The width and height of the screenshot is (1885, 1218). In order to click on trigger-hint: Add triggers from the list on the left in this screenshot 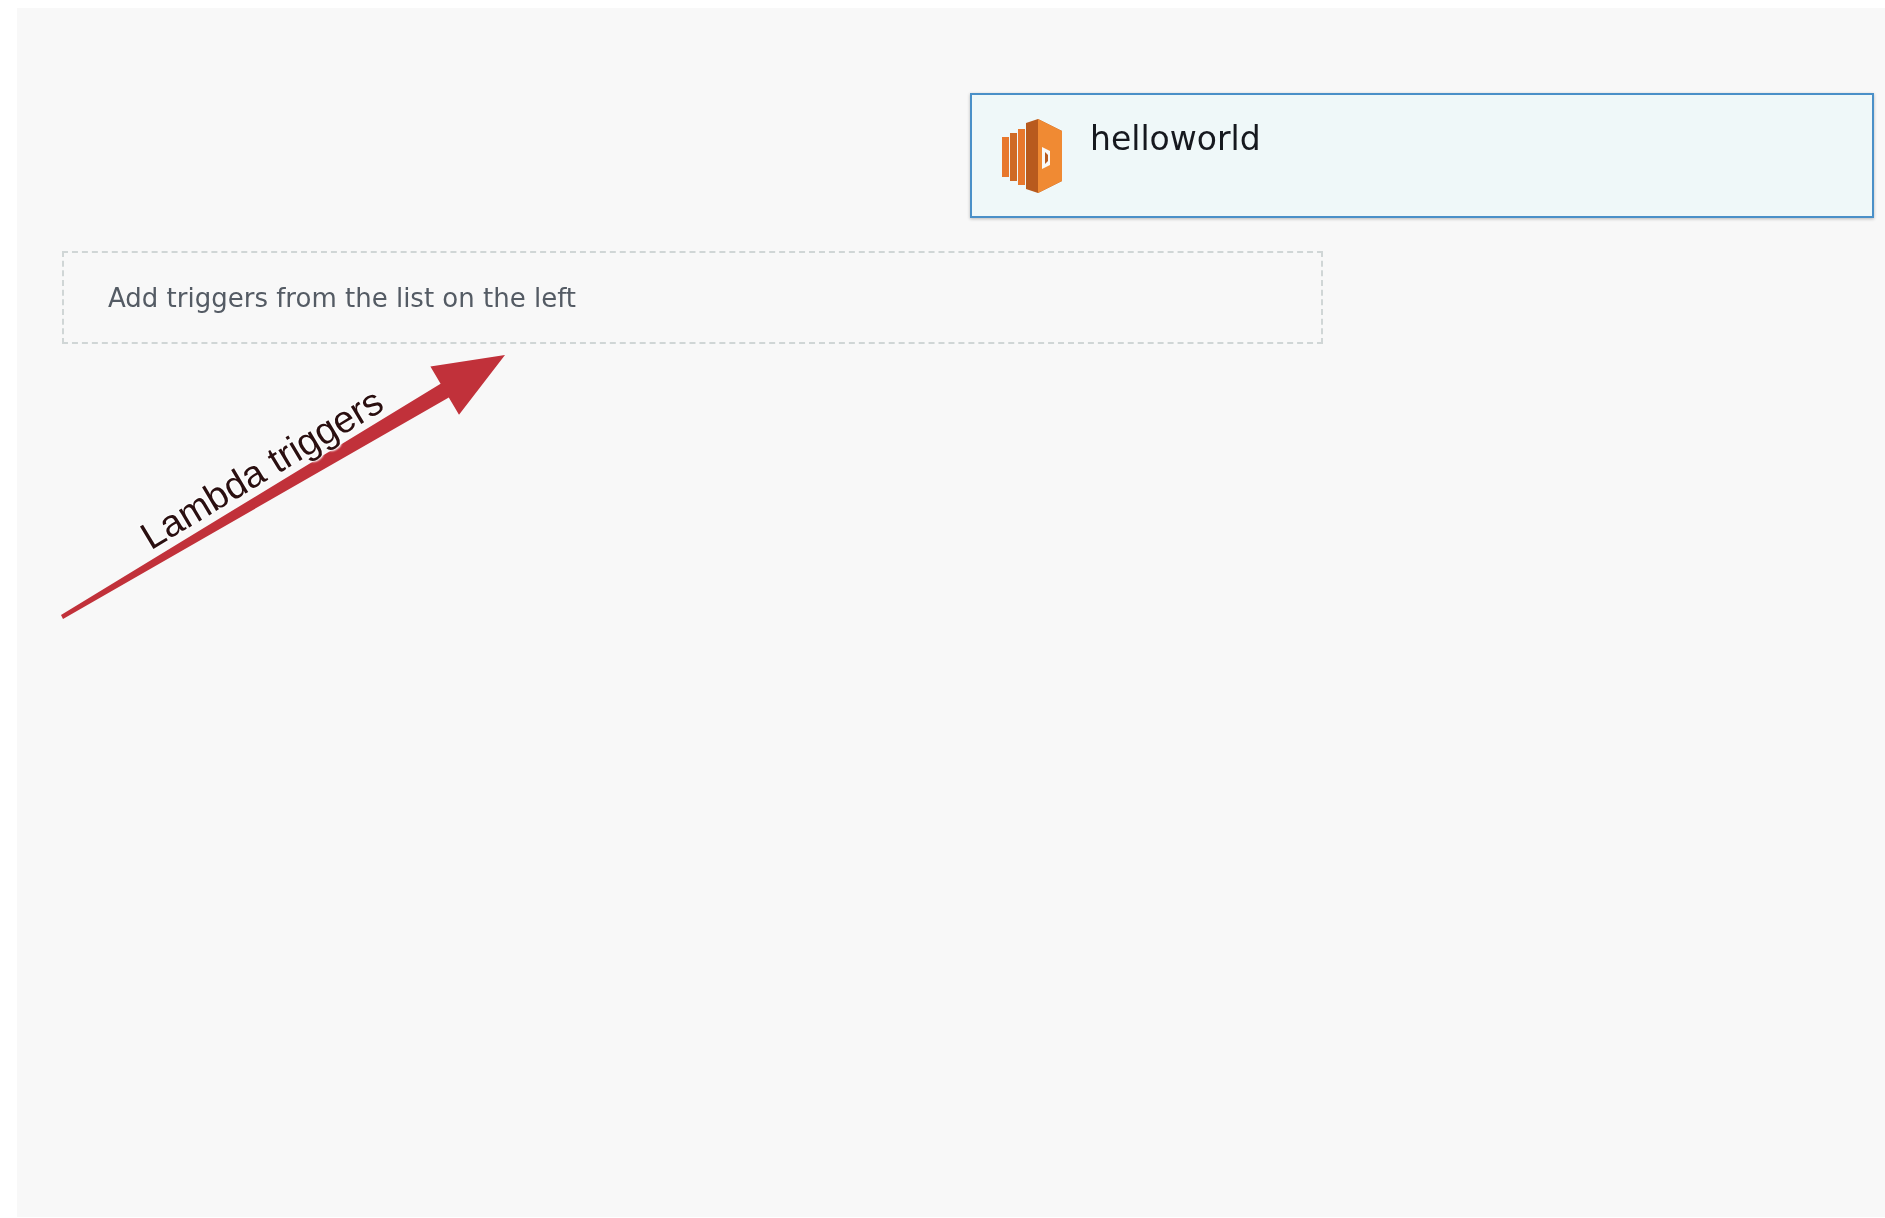, I will do `click(342, 297)`.